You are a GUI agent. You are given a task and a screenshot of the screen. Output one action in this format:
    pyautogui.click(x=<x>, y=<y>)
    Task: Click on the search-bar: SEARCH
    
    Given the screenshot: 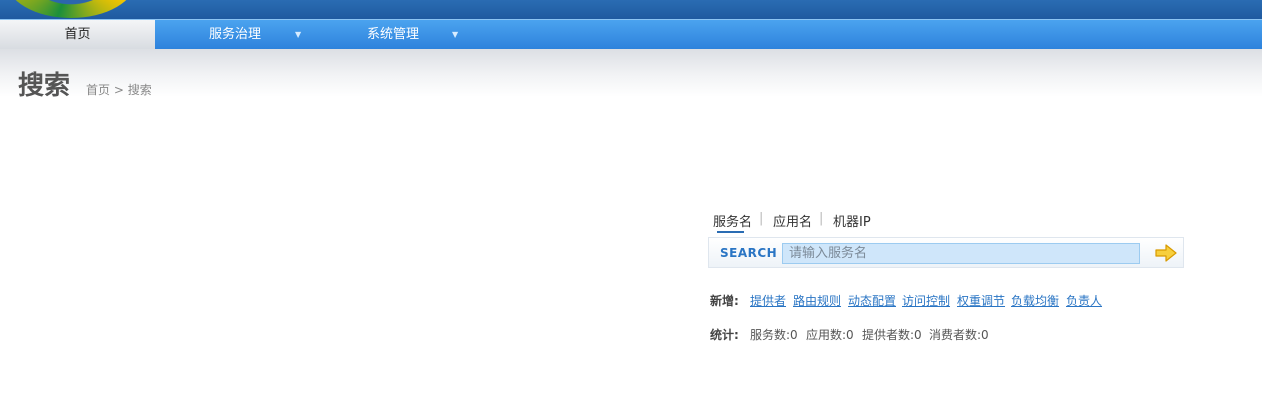 What is the action you would take?
    pyautogui.click(x=946, y=252)
    